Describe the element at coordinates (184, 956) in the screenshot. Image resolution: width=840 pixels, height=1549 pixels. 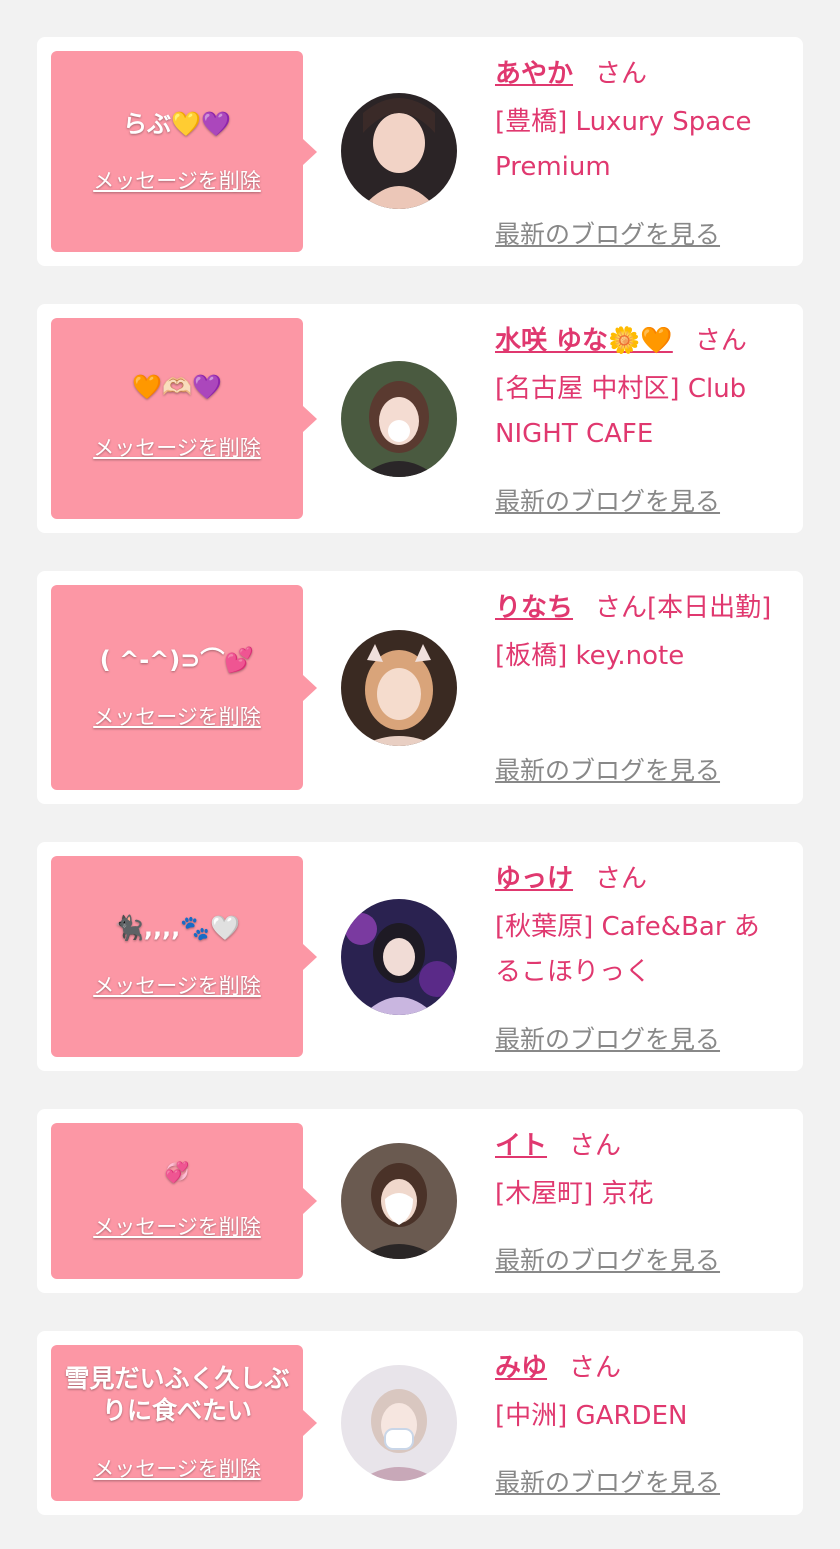
I see `message-bubble: 🐈‍⬛,,,,🐾🤍 メッセージを削除` at that location.